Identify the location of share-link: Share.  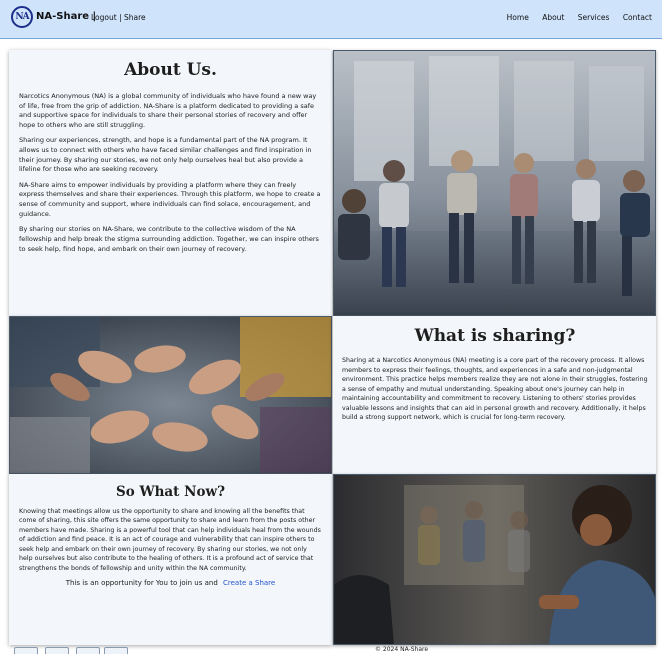
(135, 17).